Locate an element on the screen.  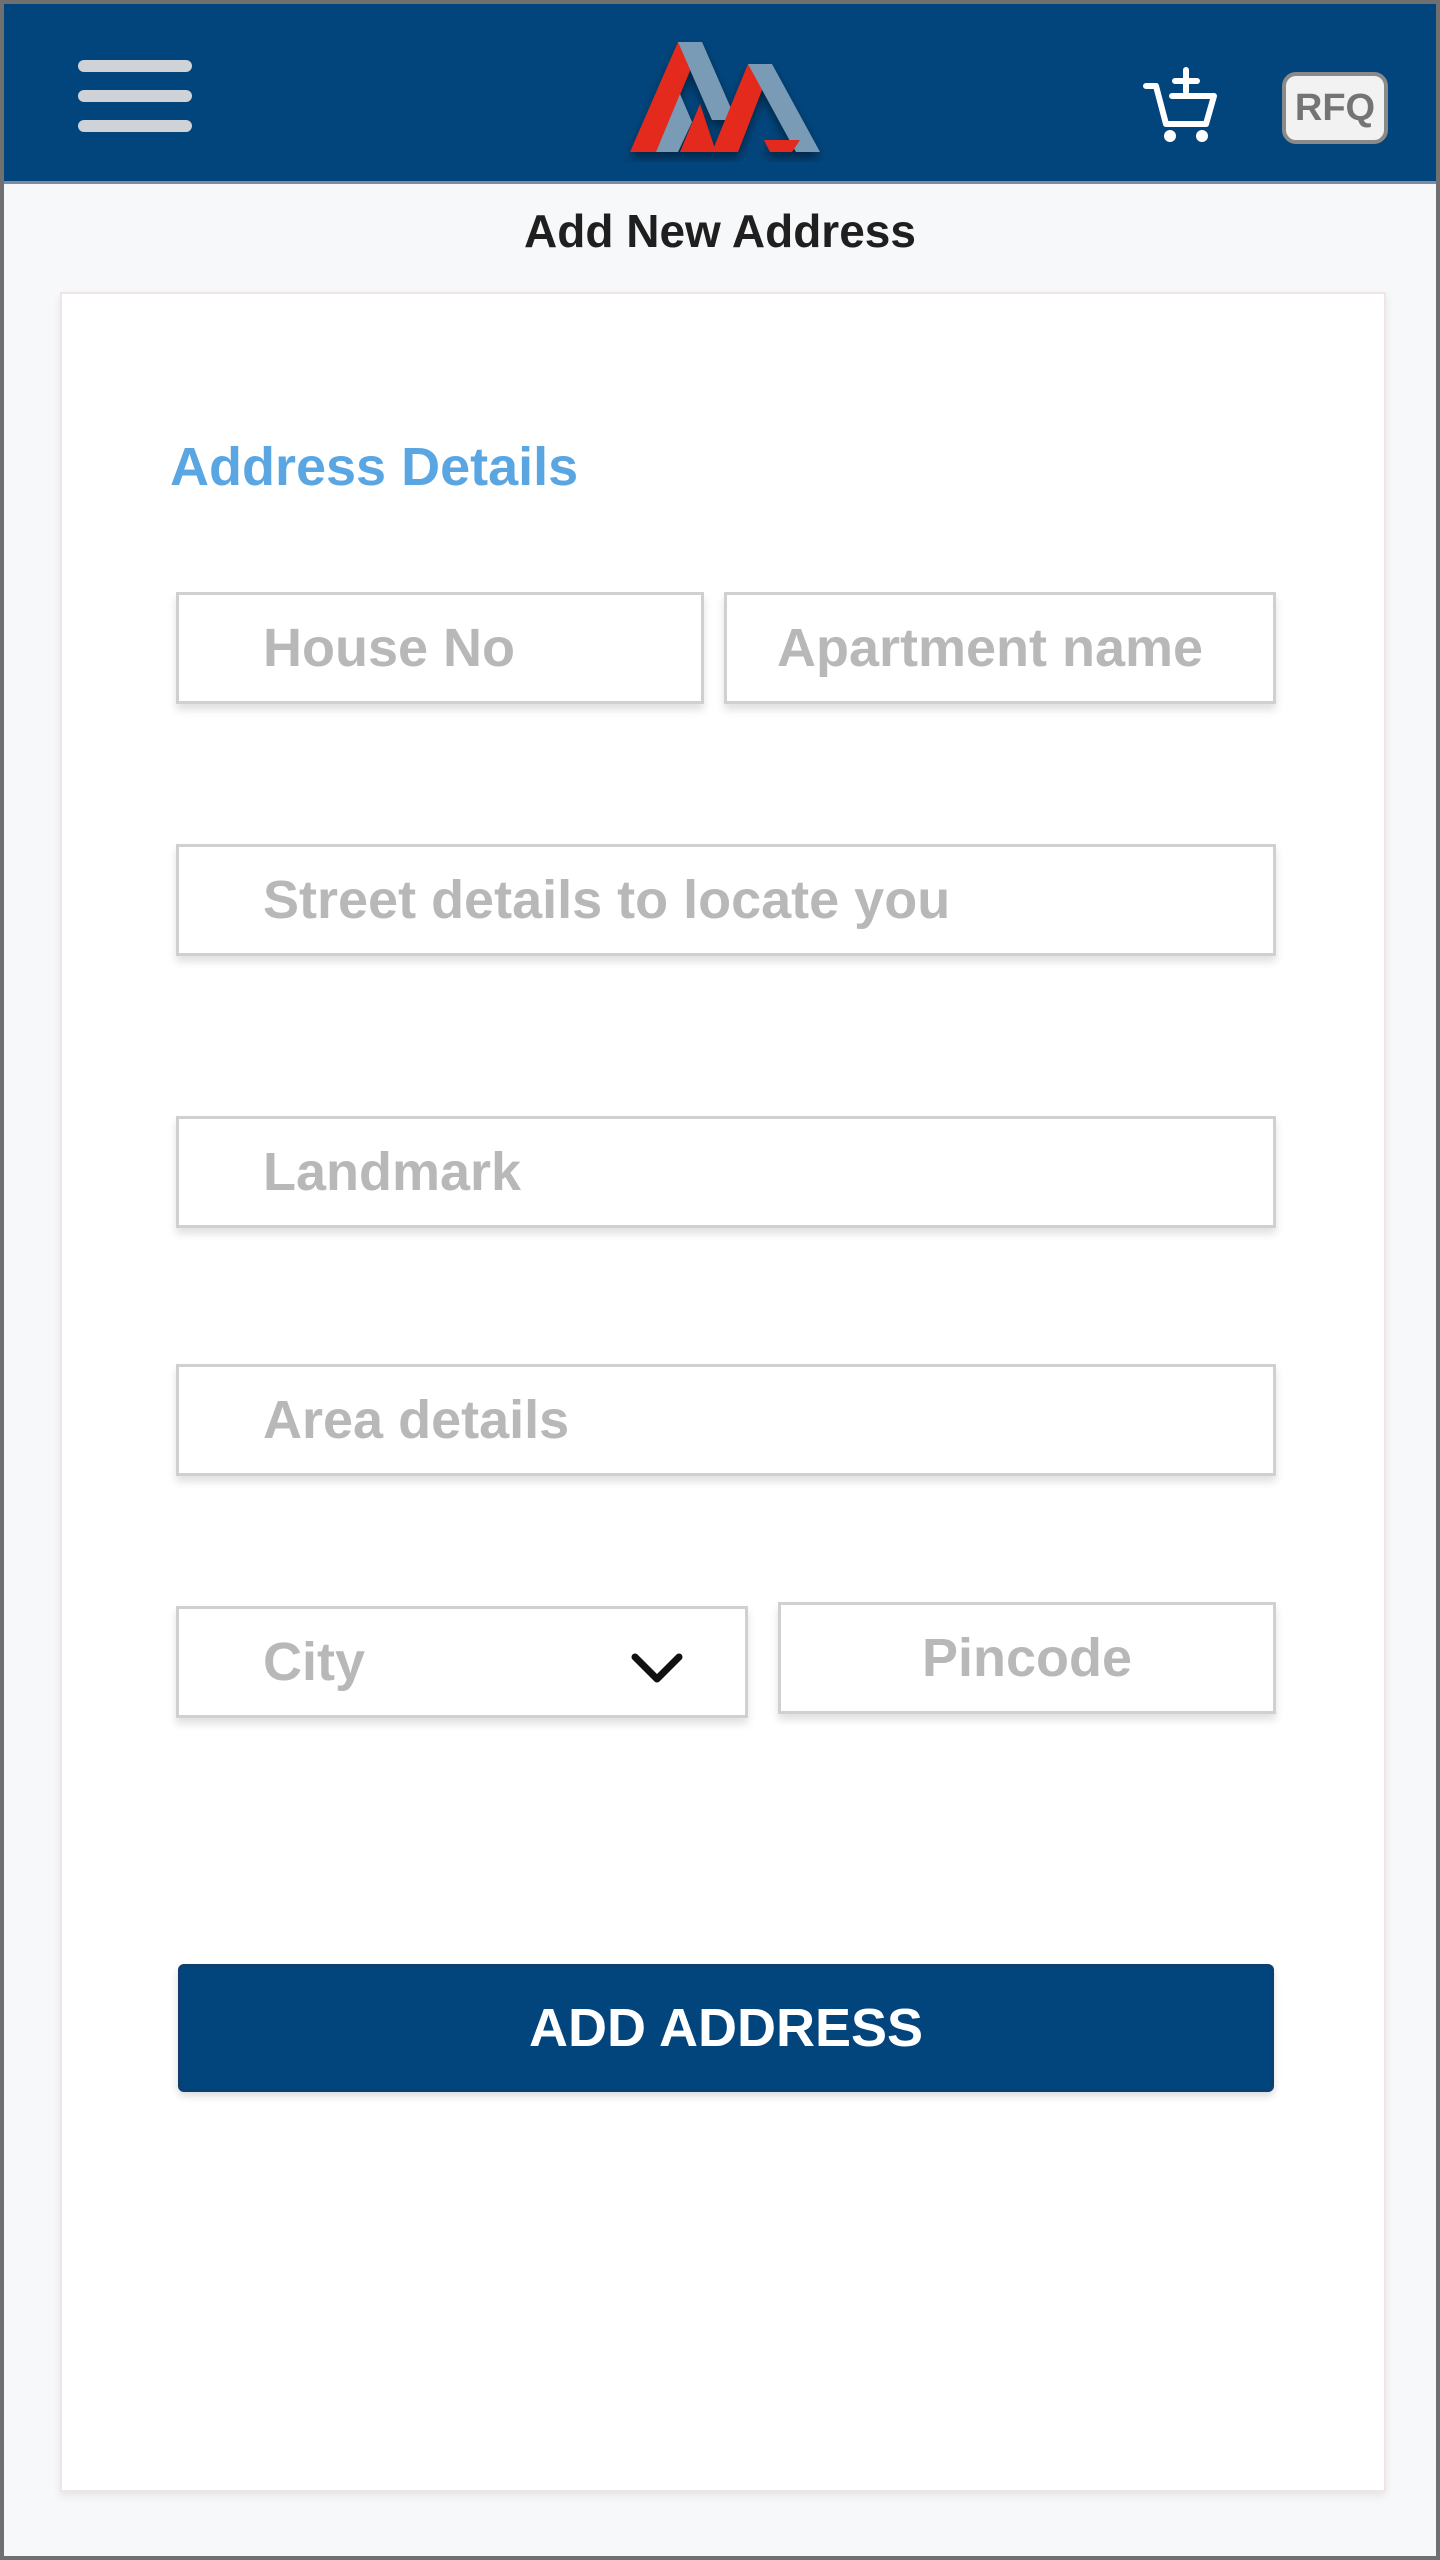
brand-logo is located at coordinates (725, 98).